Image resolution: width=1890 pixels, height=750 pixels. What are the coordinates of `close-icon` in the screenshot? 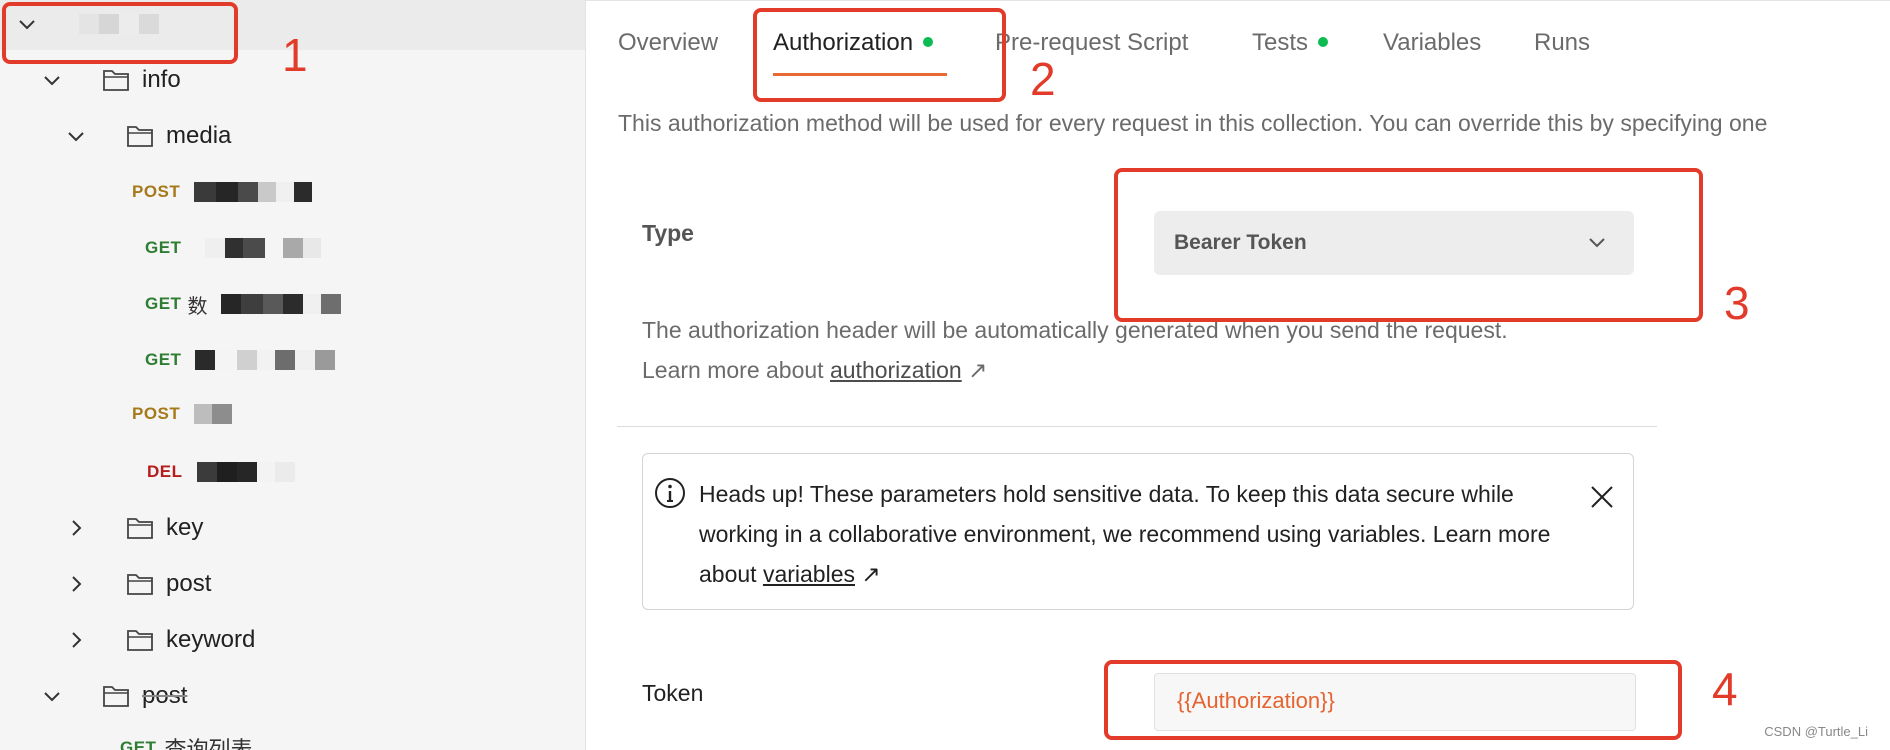 It's located at (1602, 499).